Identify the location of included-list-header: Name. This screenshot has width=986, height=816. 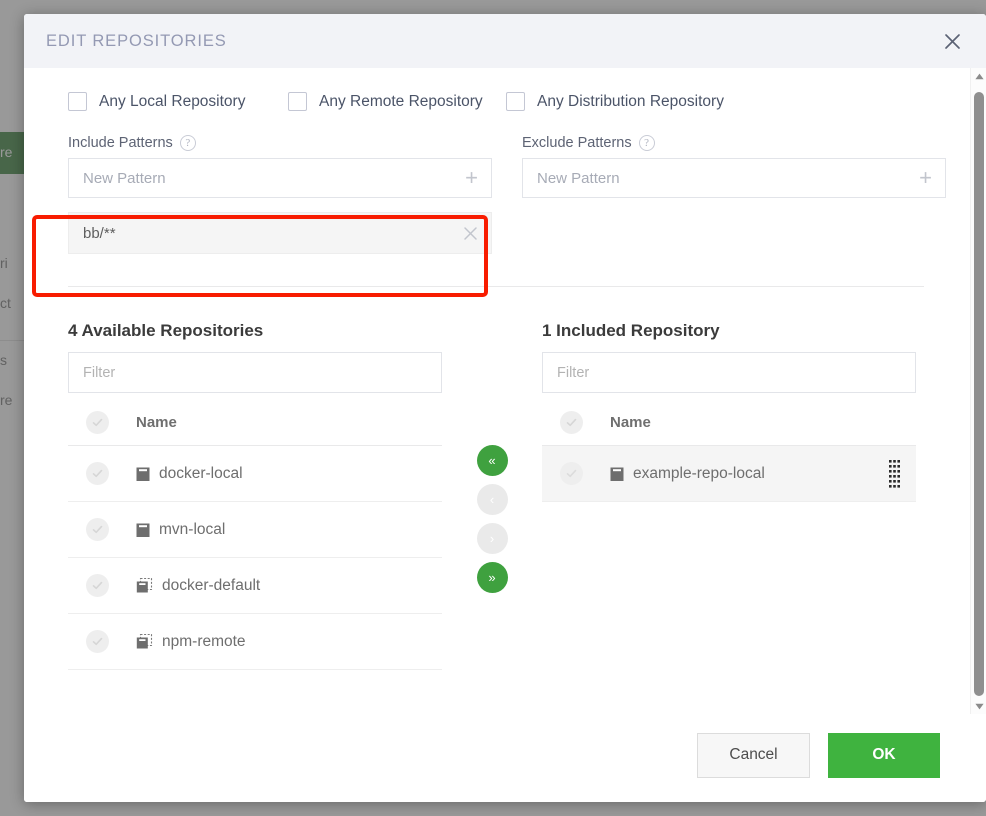
(729, 423).